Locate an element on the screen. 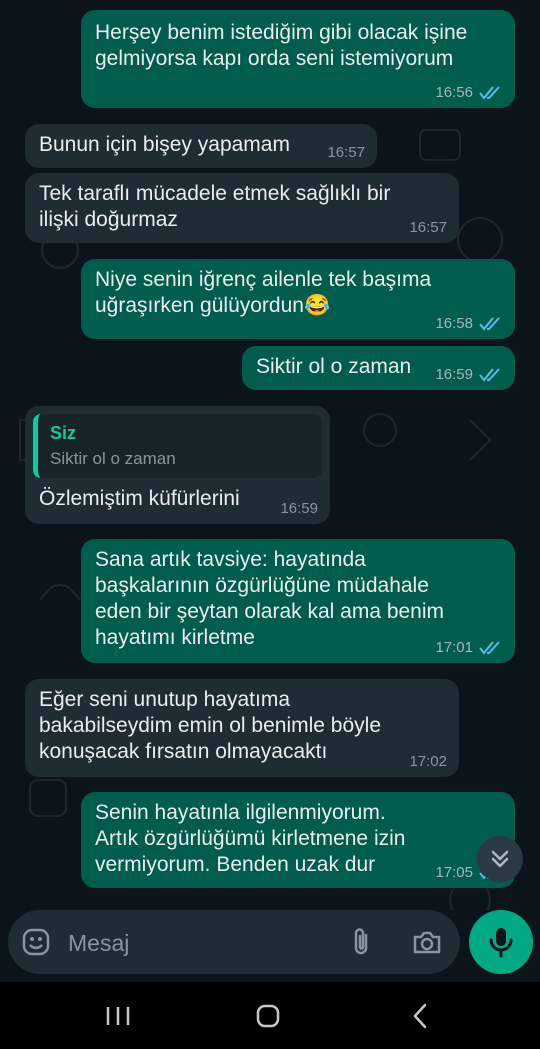 The width and height of the screenshot is (540, 1049). quoted-message: Siz Siktir ol o zaman is located at coordinates (177, 446).